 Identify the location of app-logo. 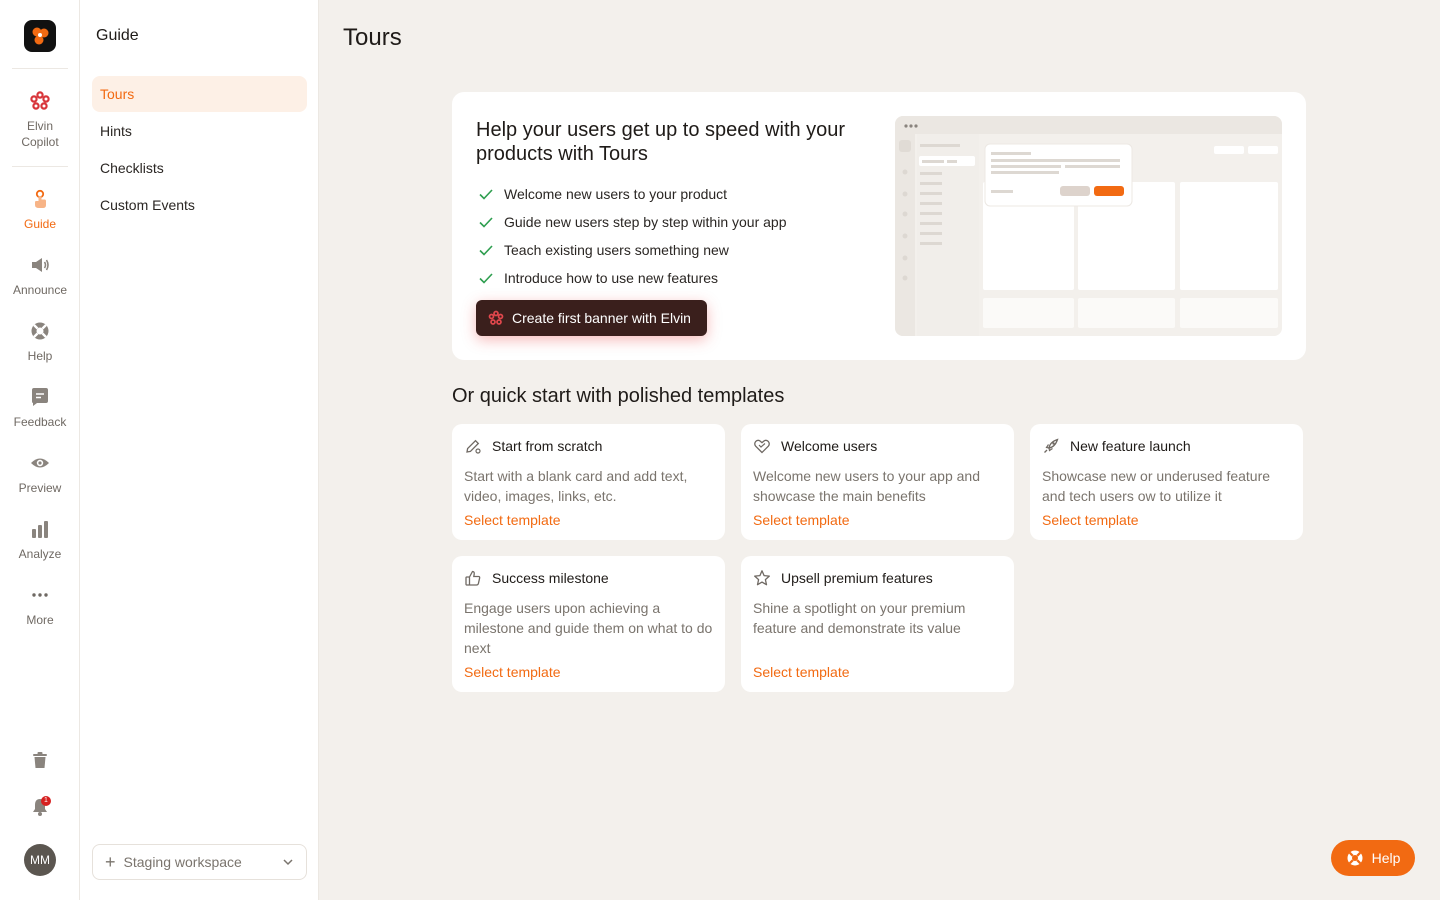
(40, 36).